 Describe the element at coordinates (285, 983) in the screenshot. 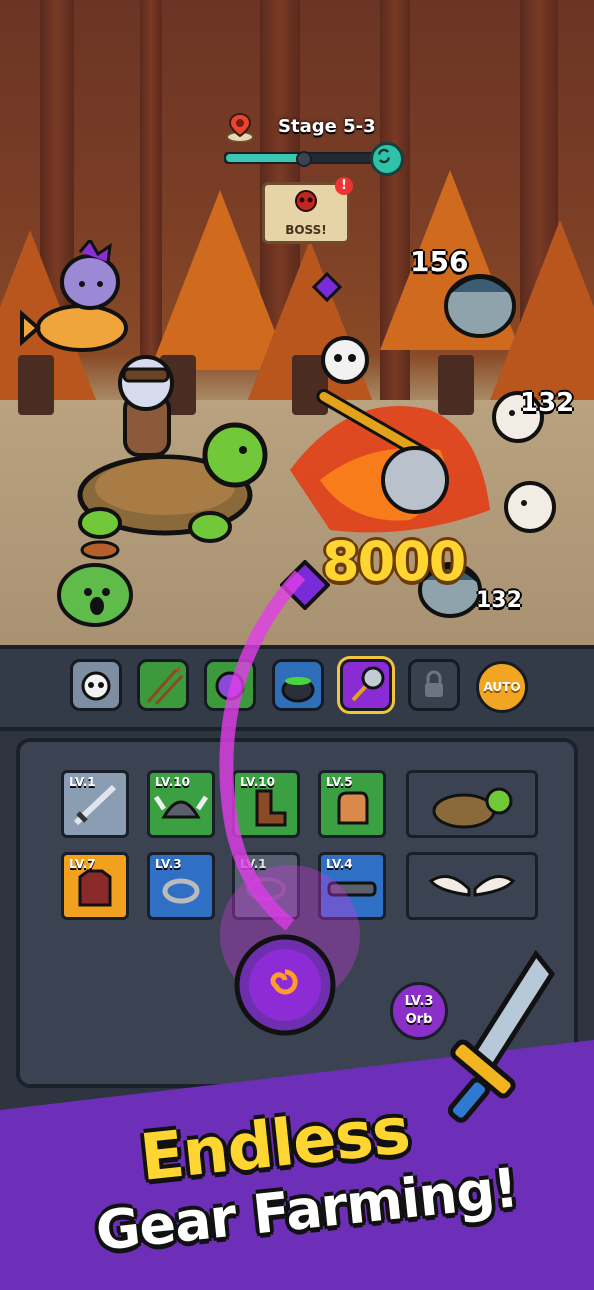

I see `orb-gem-icon` at that location.